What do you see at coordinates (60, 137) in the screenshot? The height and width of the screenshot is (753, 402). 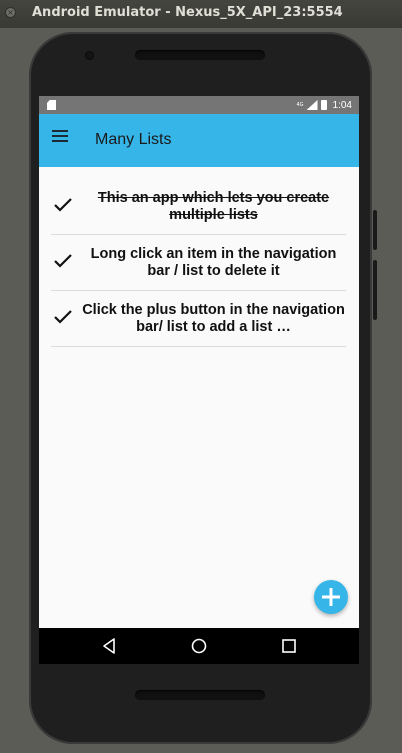 I see `hamburger-menu-icon` at bounding box center [60, 137].